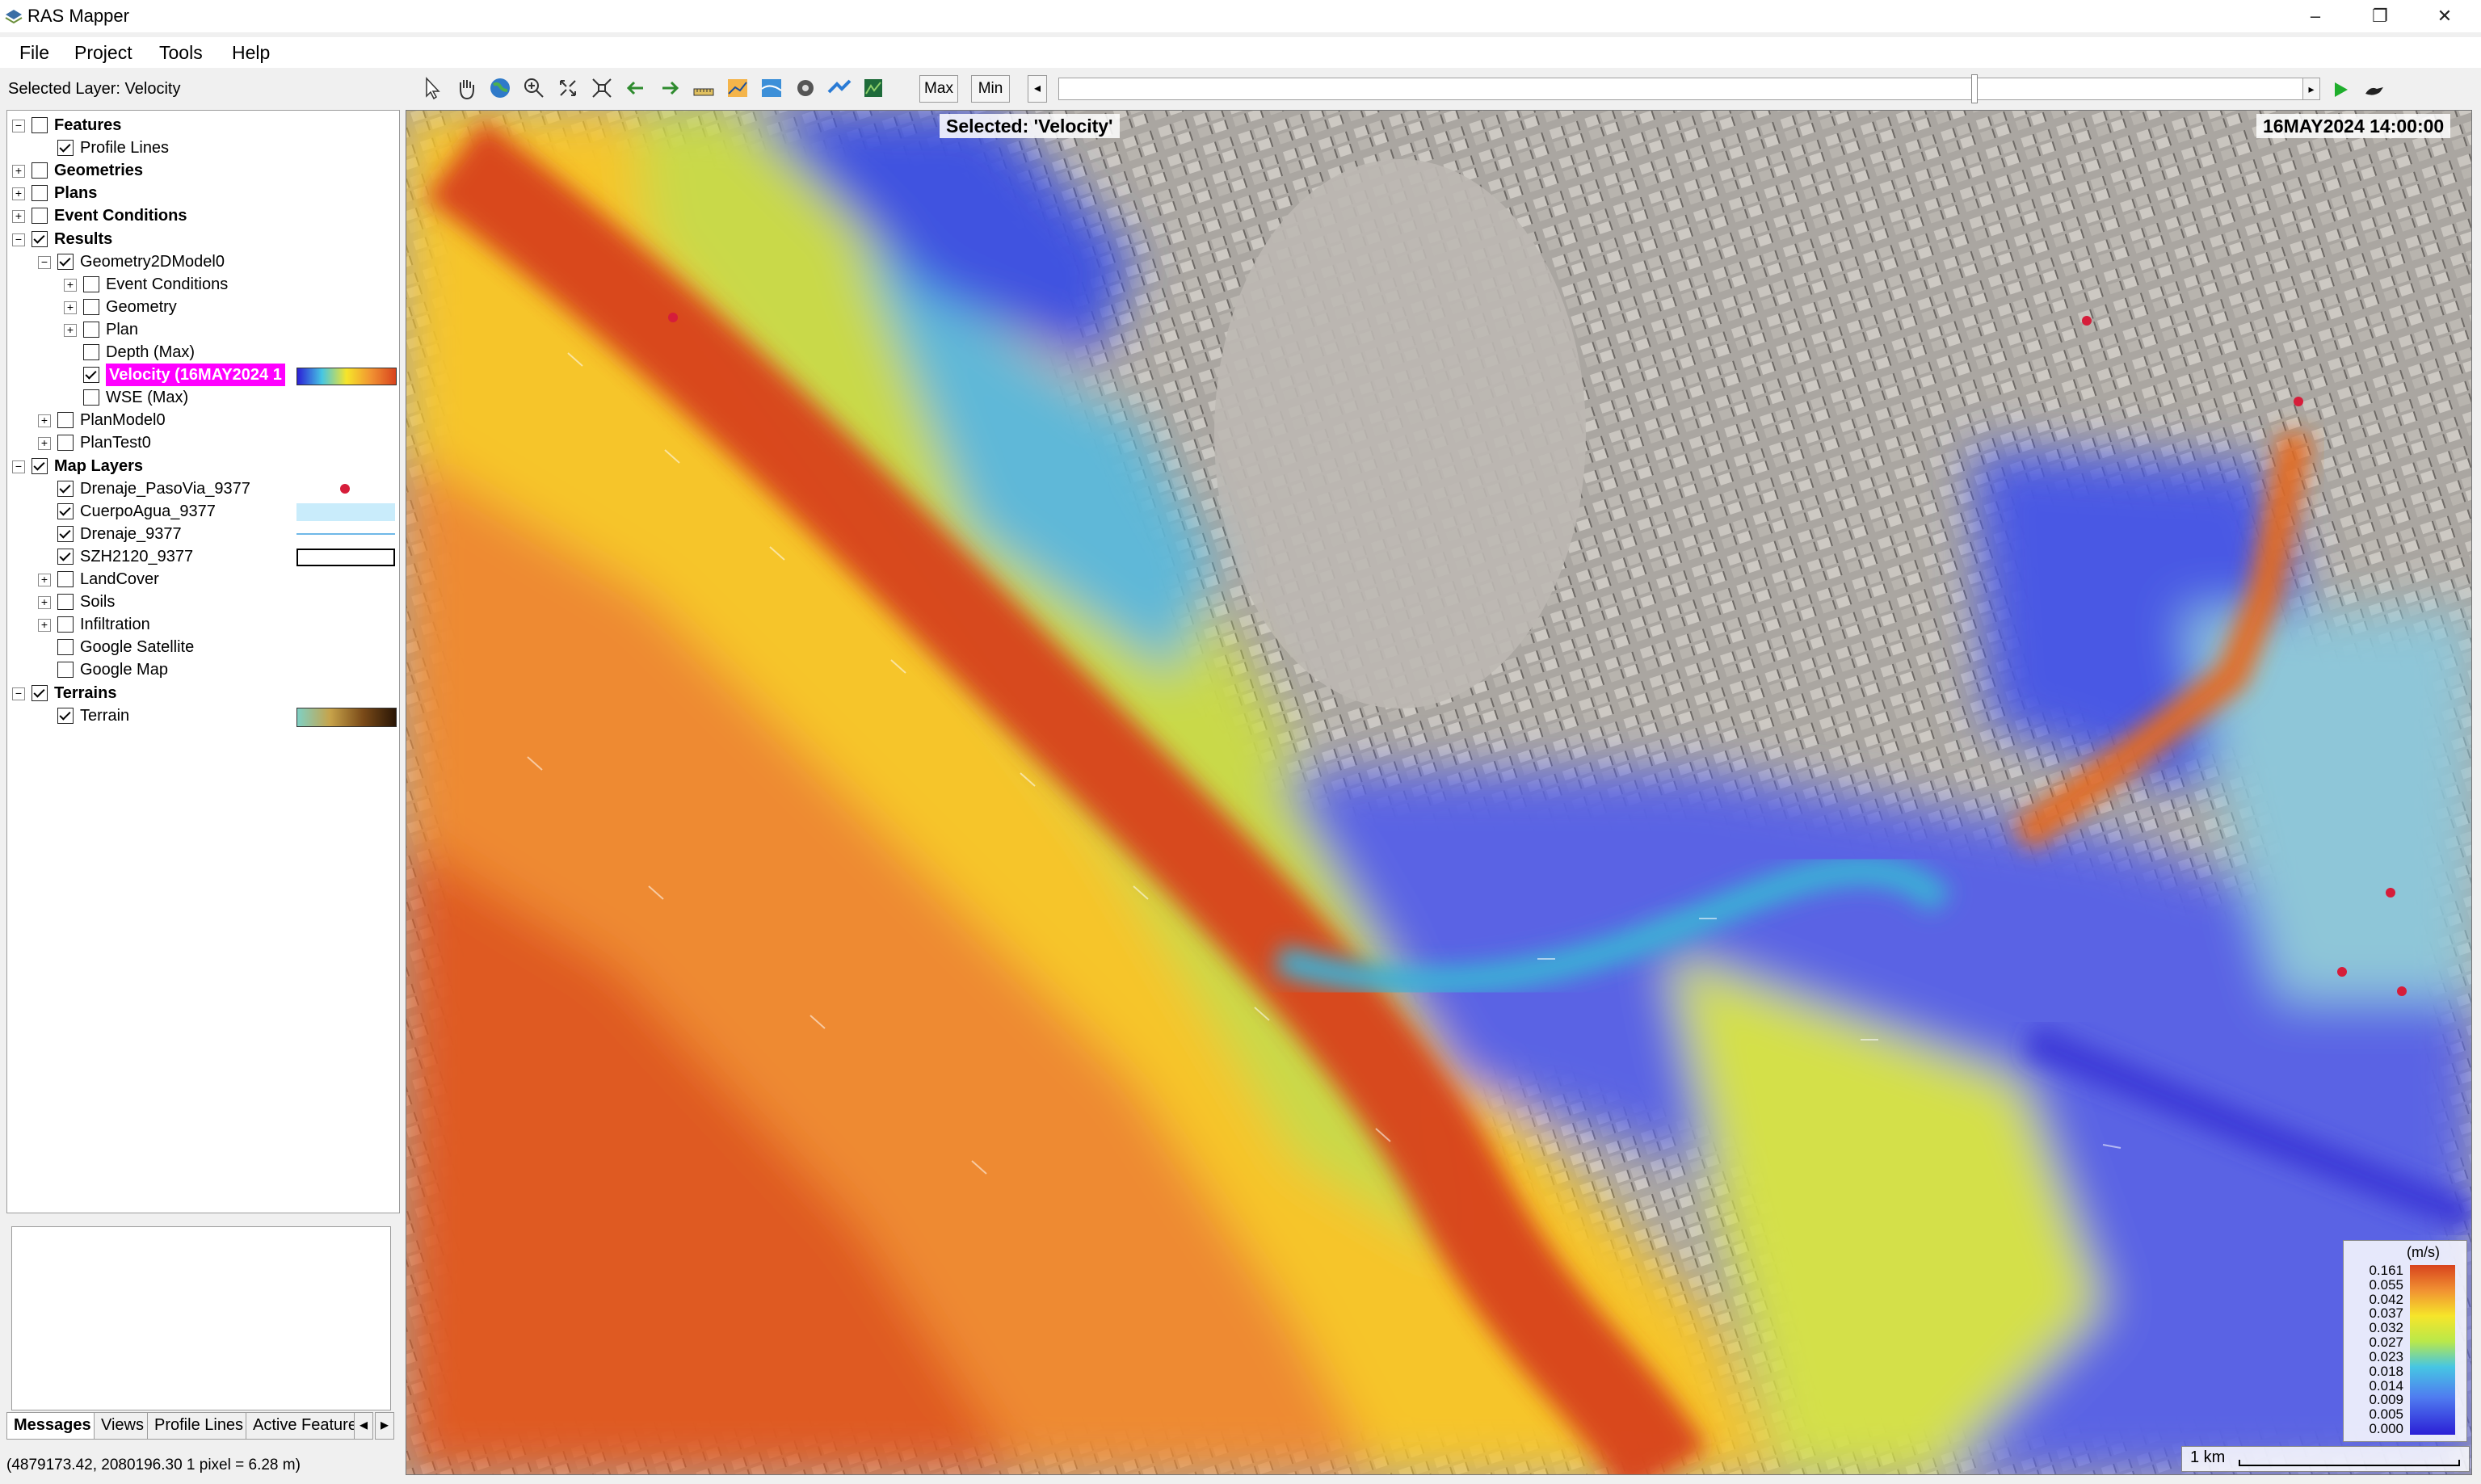 This screenshot has width=2481, height=1484. What do you see at coordinates (150, 352) in the screenshot?
I see `layer-label: Depth (Max)` at bounding box center [150, 352].